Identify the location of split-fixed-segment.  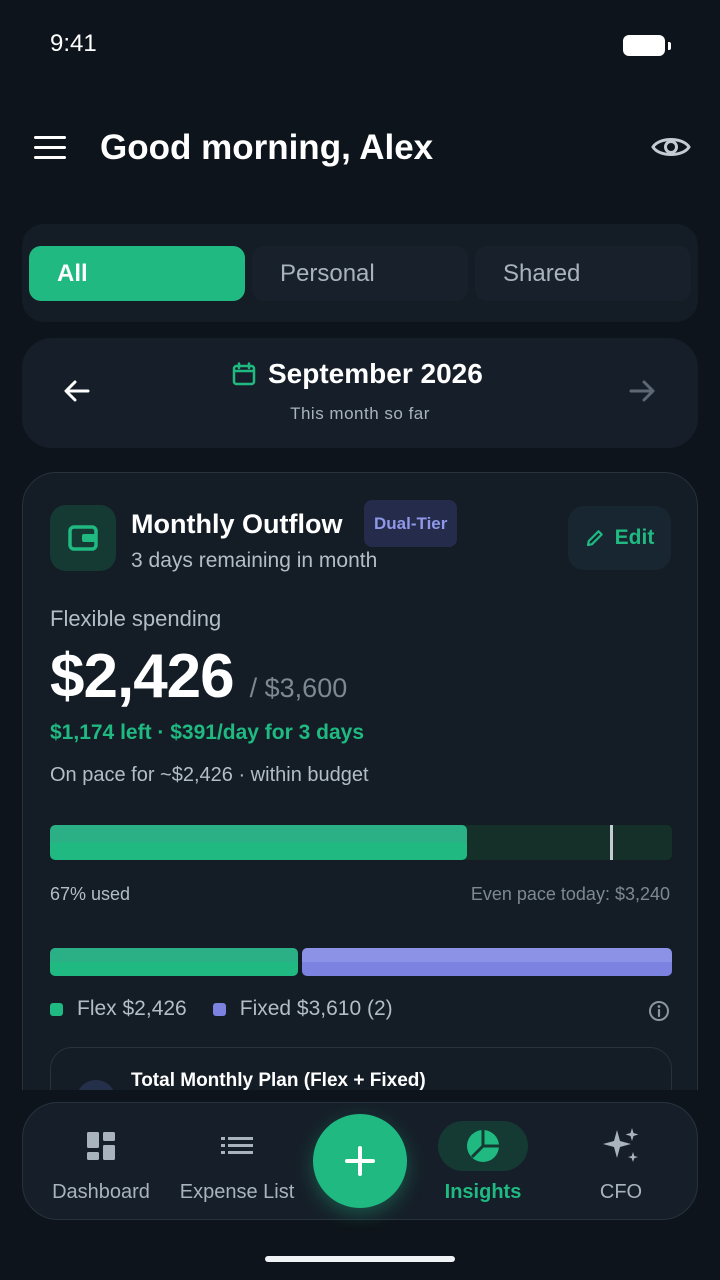
(487, 962).